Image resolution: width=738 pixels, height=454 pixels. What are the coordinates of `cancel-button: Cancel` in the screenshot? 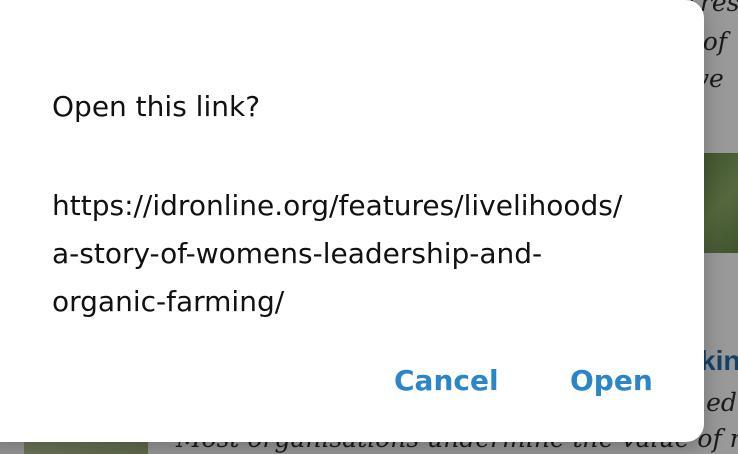 It's located at (446, 380).